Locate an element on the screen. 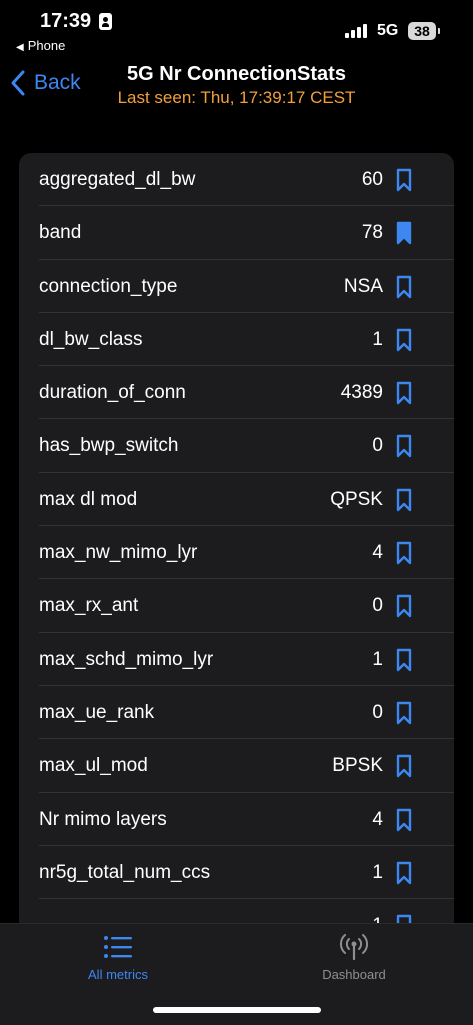 The image size is (473, 1025). tab-dashboard: Dashboard is located at coordinates (354, 959).